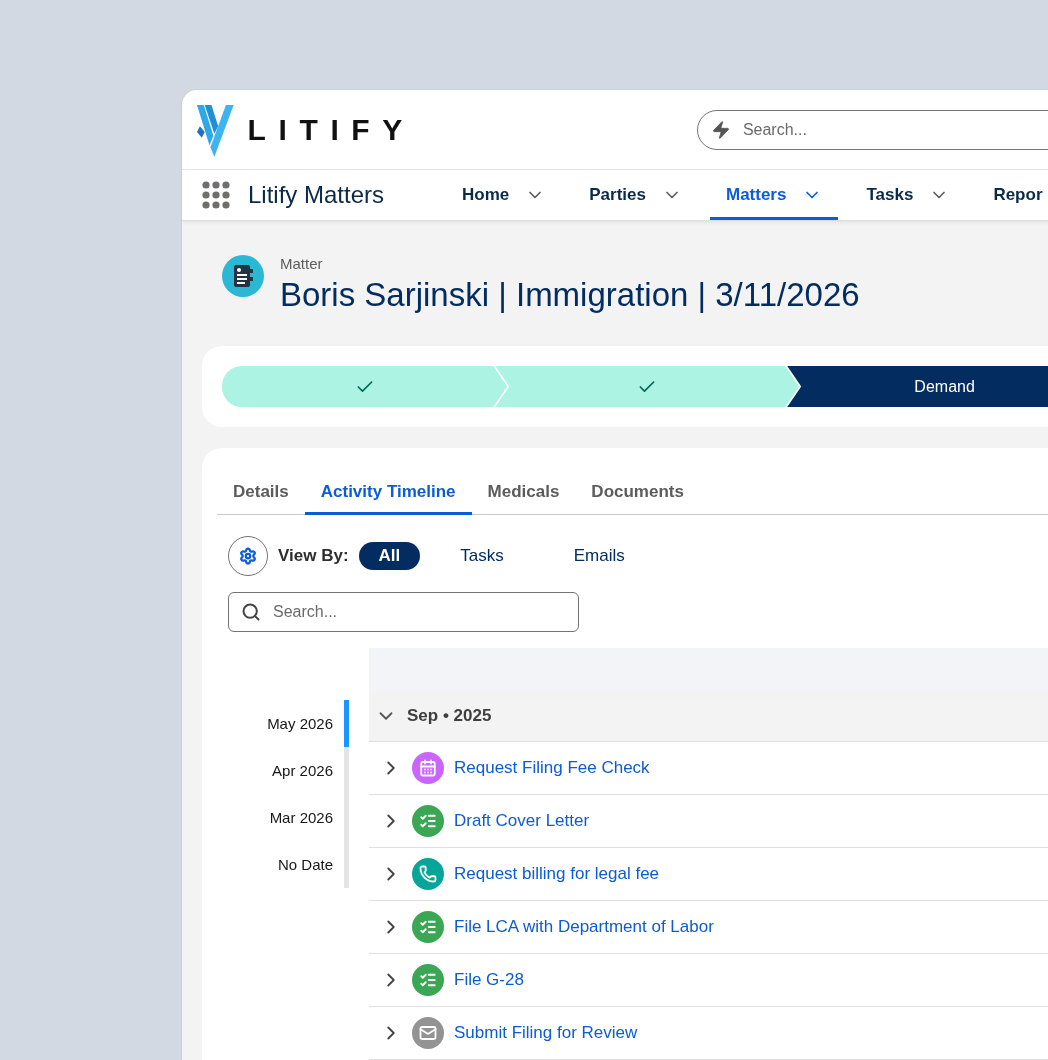 This screenshot has width=1048, height=1060. I want to click on tab: Activity Timeline, so click(388, 491).